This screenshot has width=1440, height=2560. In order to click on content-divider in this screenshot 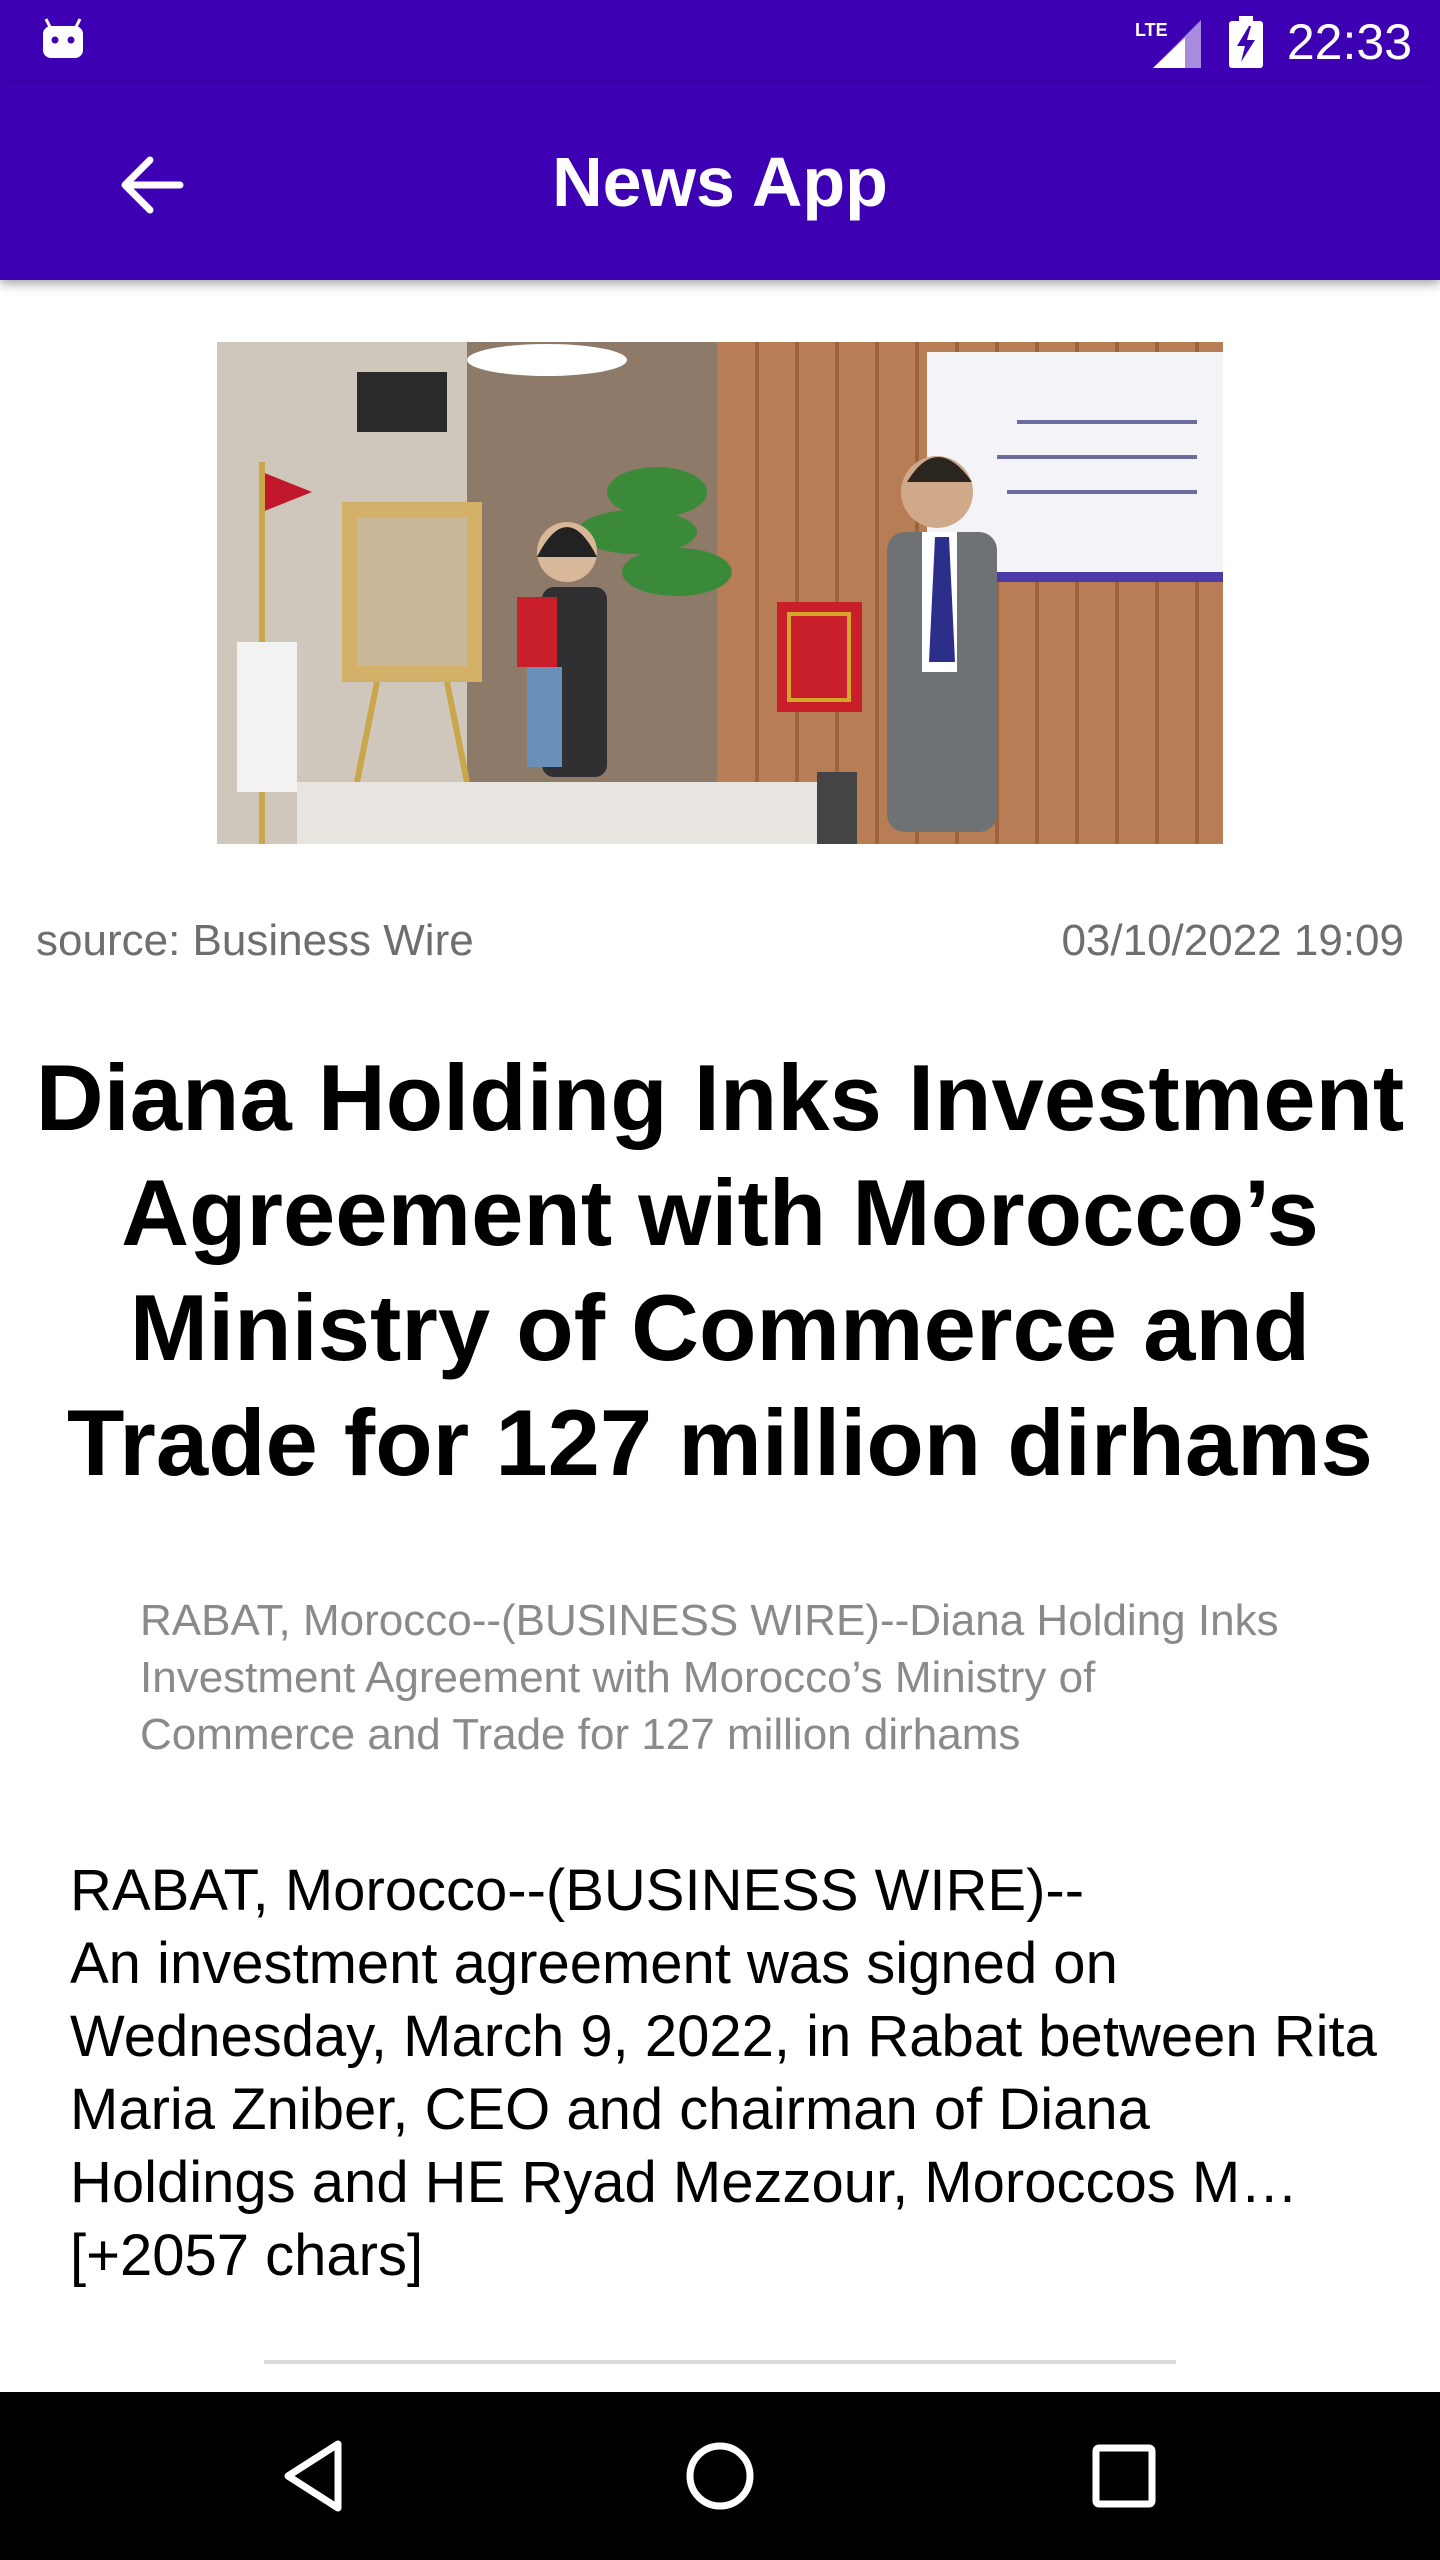, I will do `click(720, 2362)`.